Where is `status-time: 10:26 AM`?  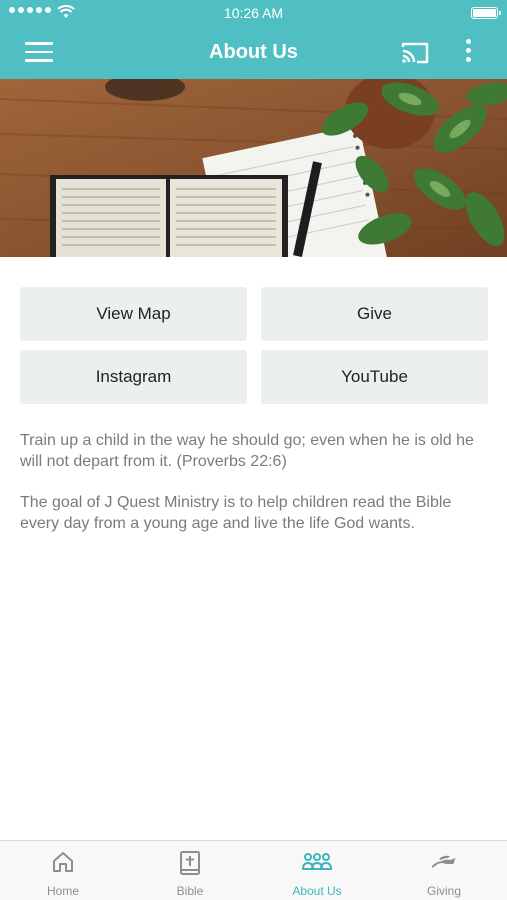
status-time: 10:26 AM is located at coordinates (253, 13).